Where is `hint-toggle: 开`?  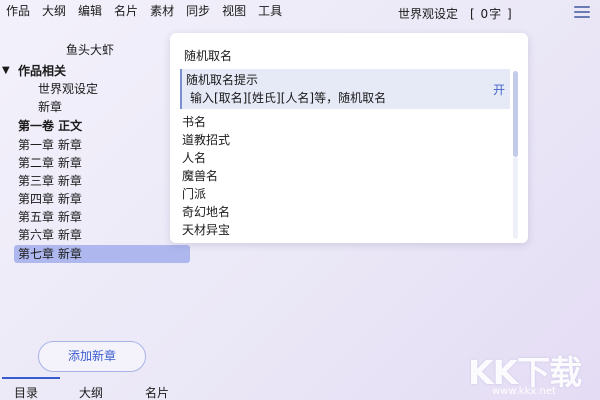
hint-toggle: 开 is located at coordinates (499, 89).